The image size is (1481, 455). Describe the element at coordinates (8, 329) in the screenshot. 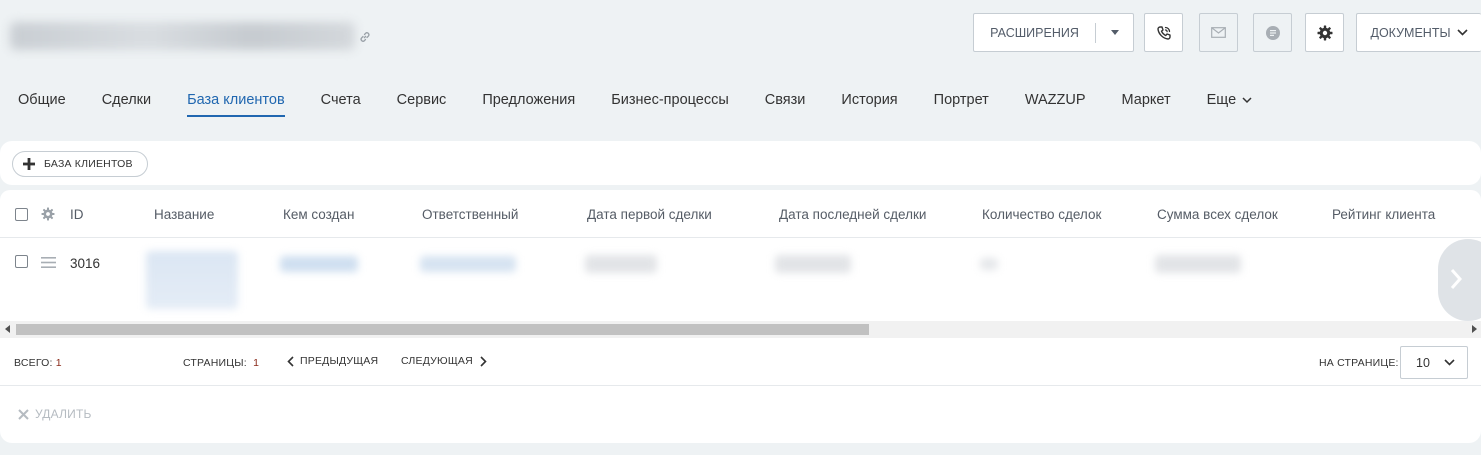

I see `scroll-left-arrow-icon` at that location.